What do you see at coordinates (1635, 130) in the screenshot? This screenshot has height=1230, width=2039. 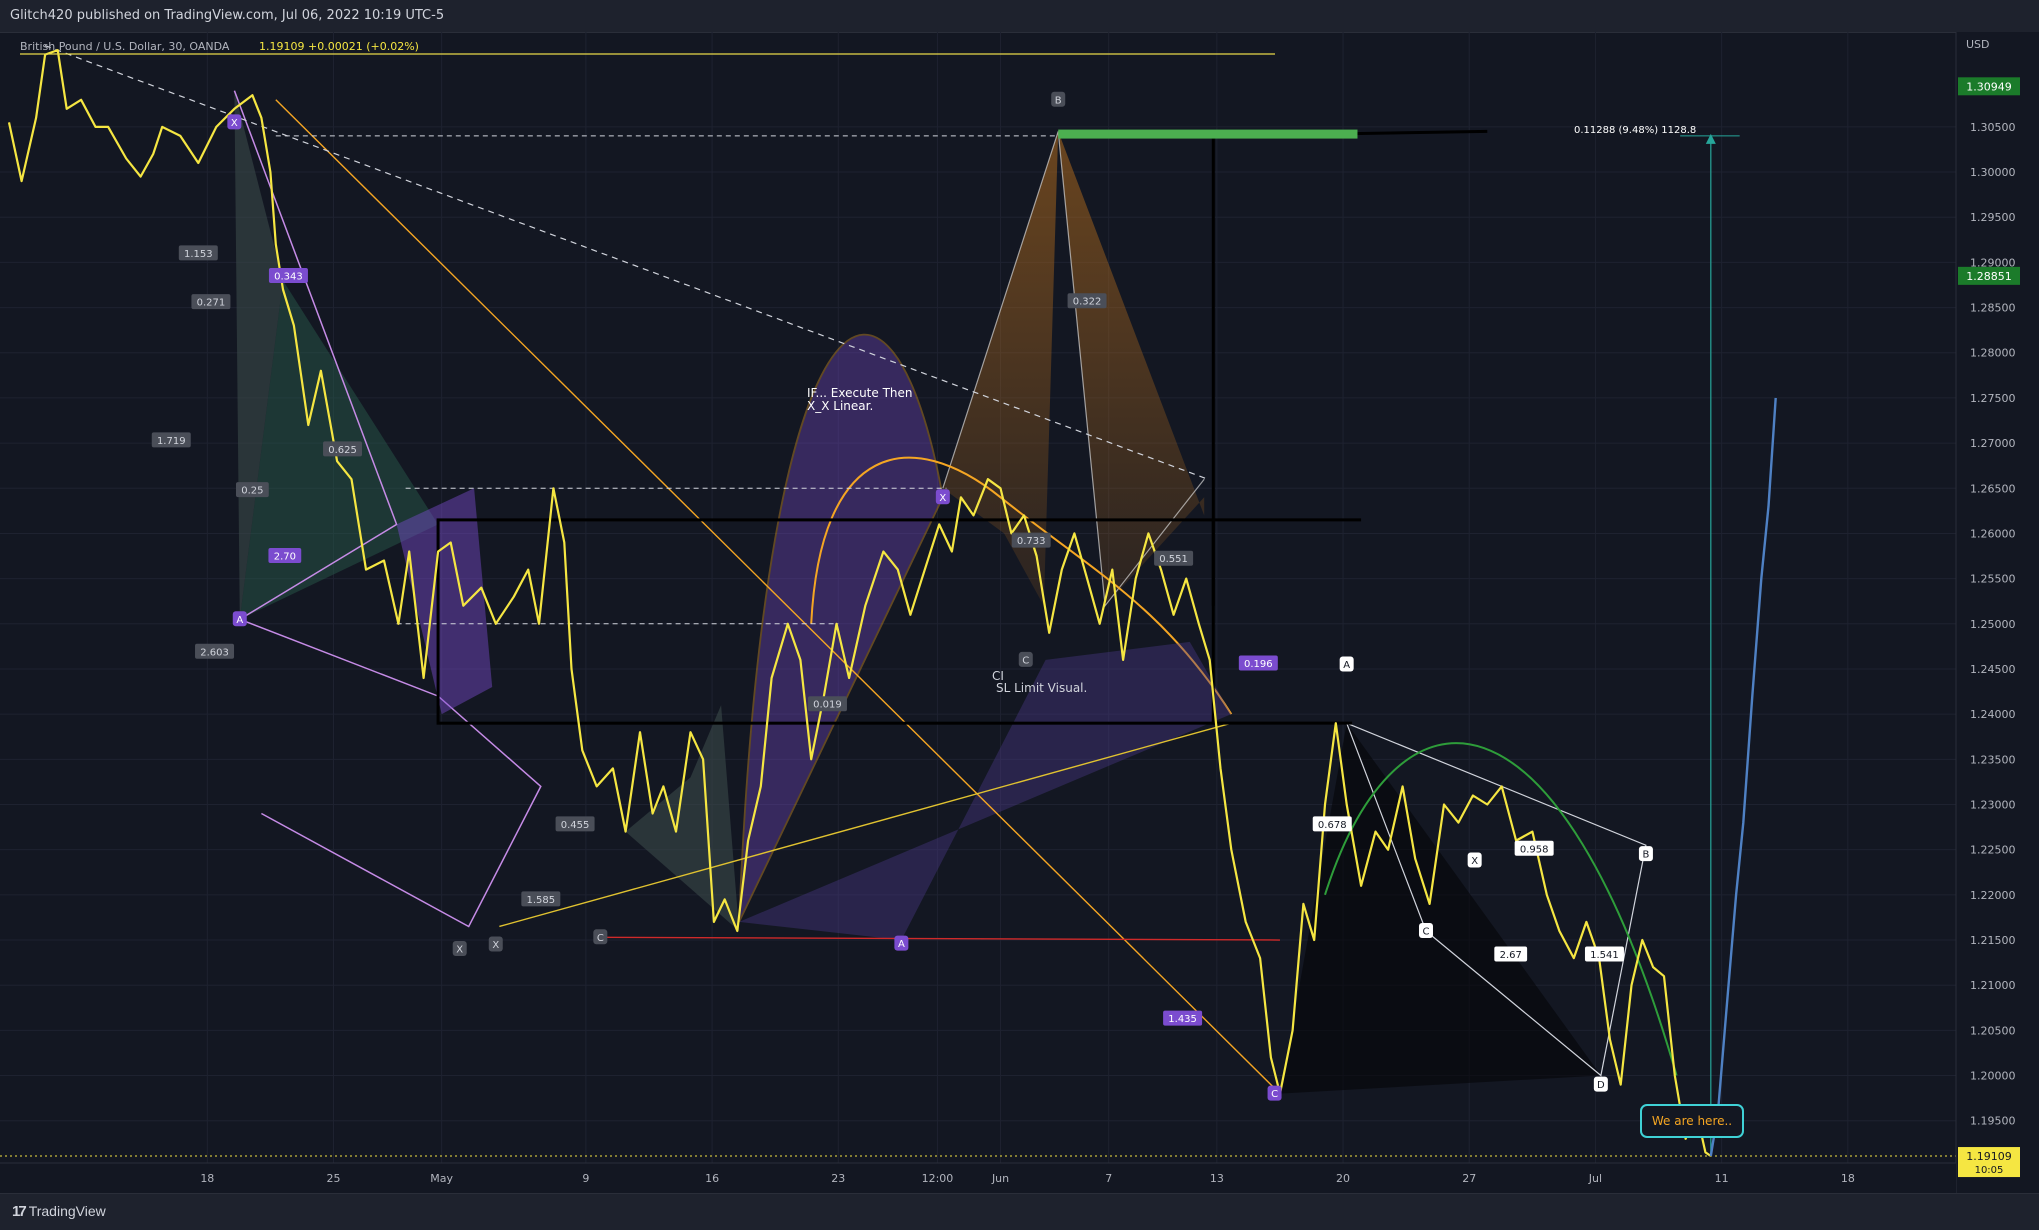 I see `target-measure: 0.11288 (9.48%) 1128.8` at bounding box center [1635, 130].